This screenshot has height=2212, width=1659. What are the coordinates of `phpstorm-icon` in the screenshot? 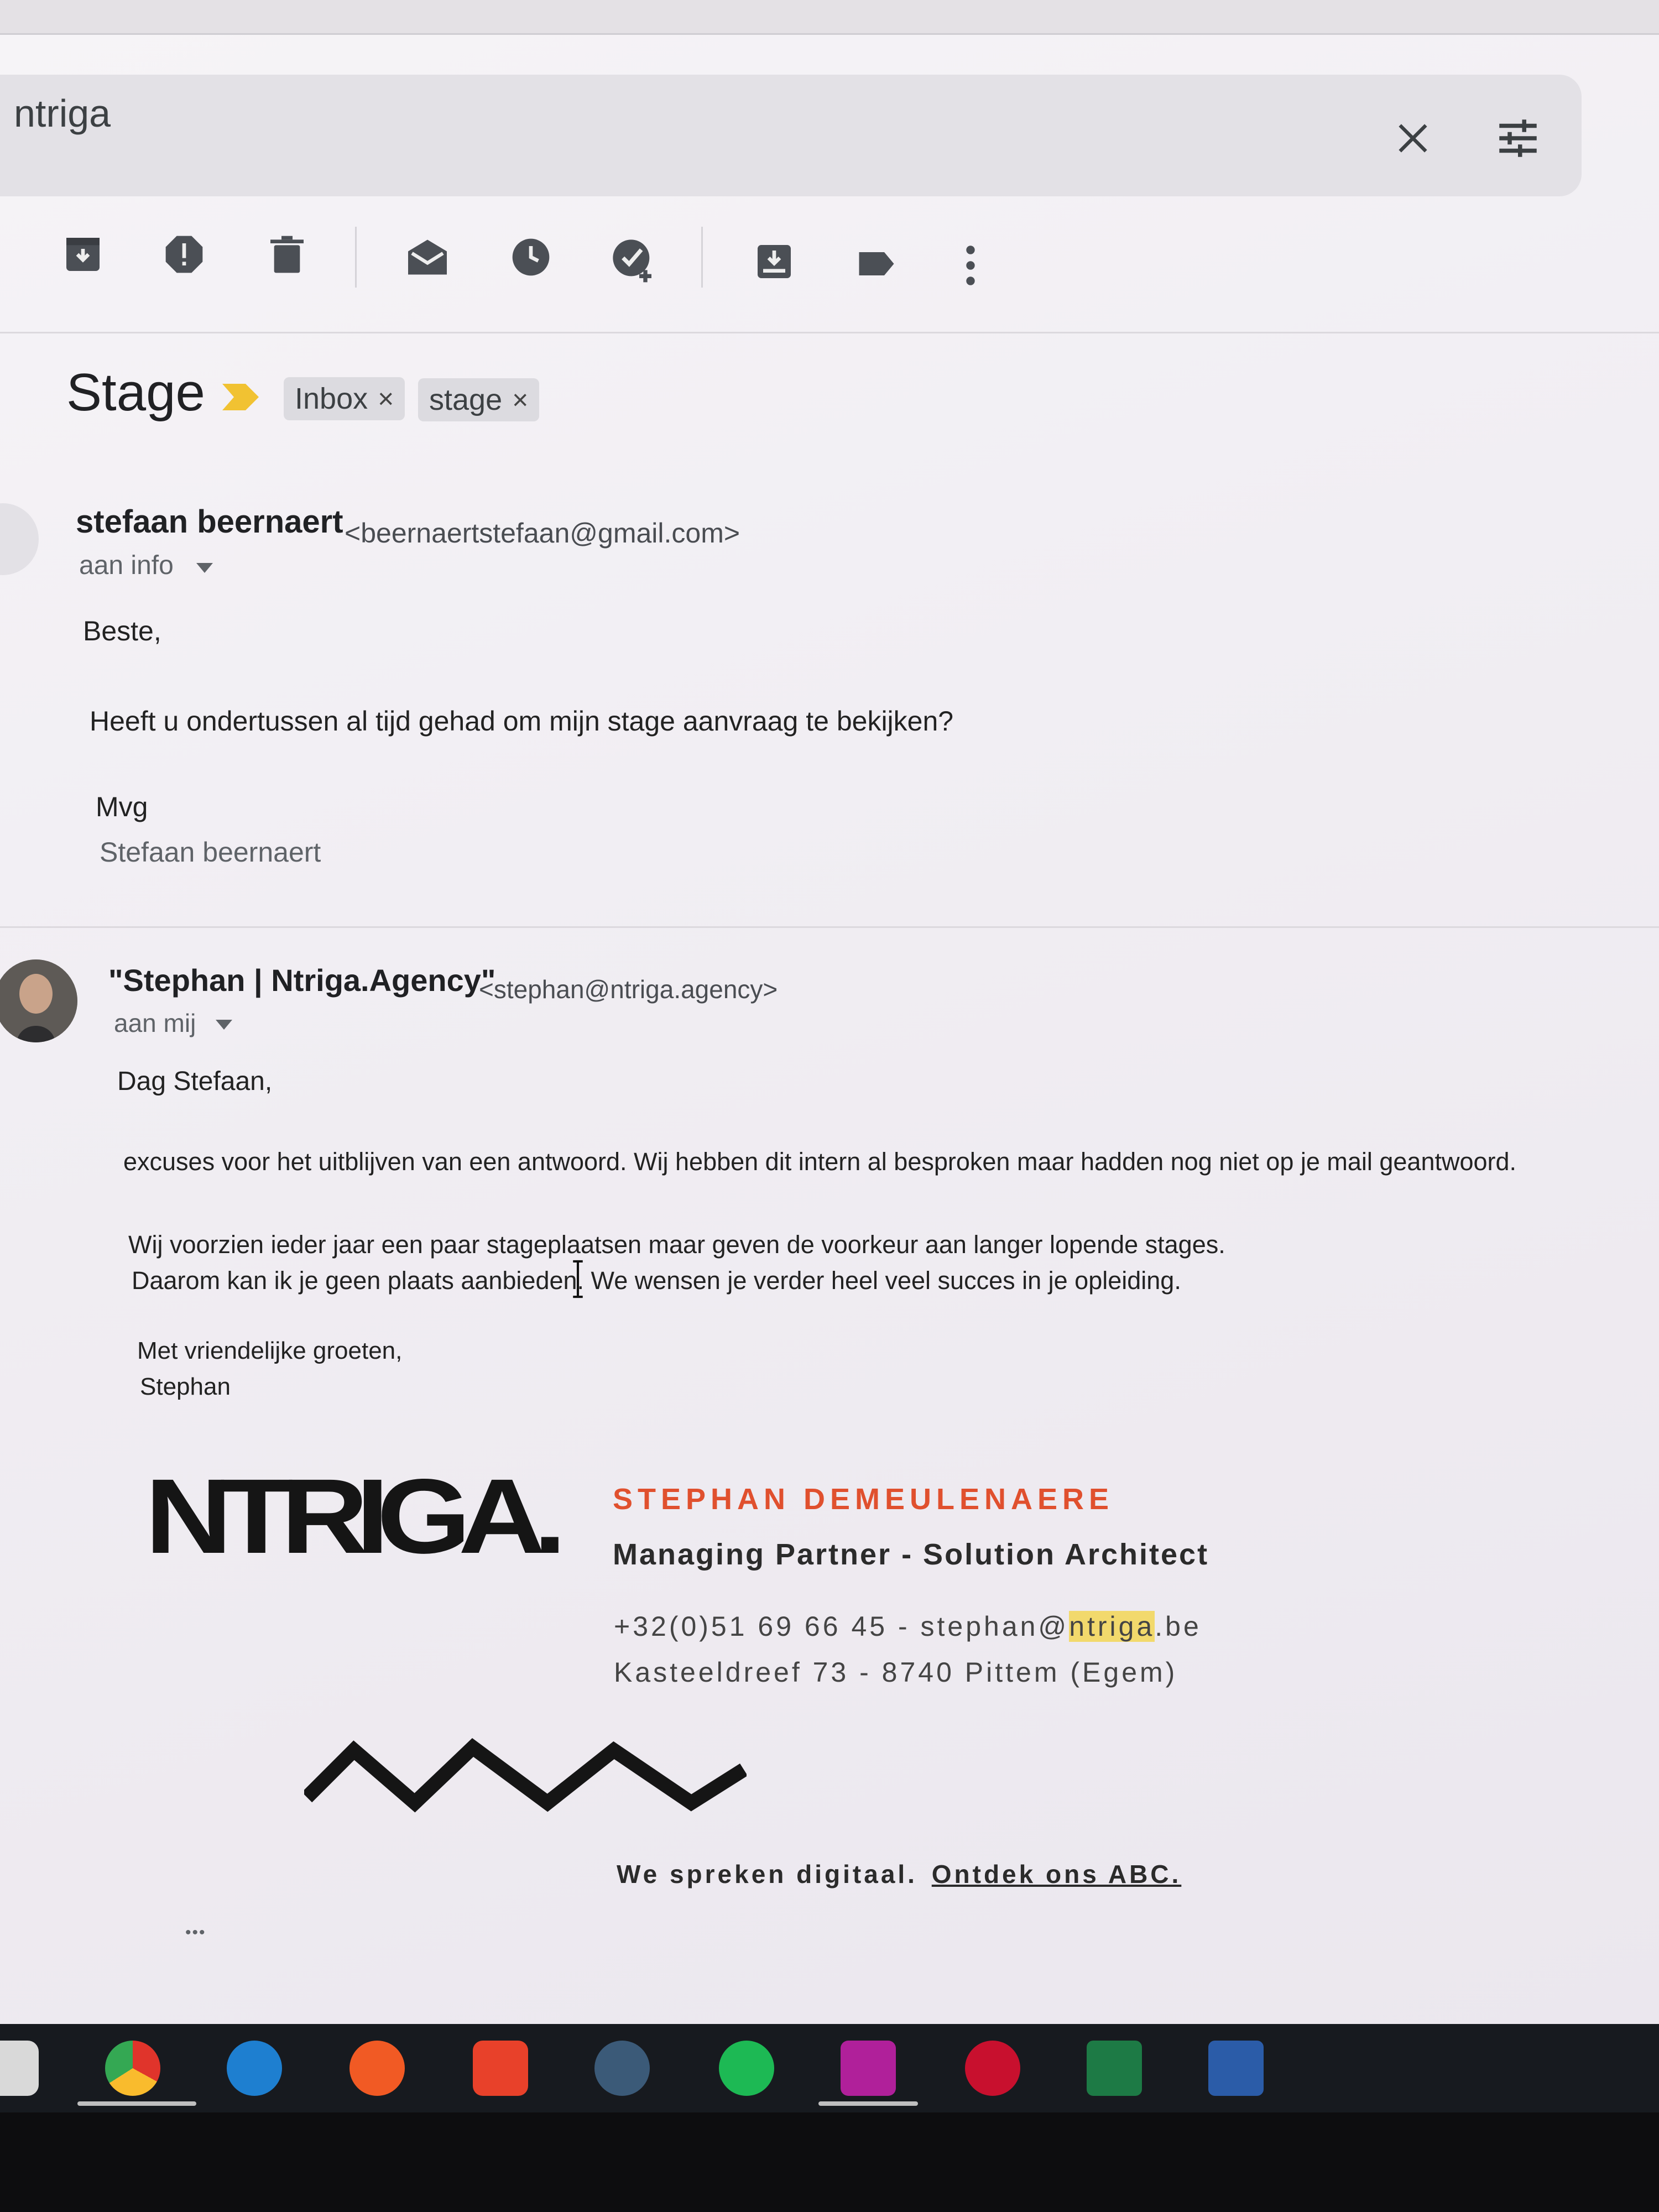 It's located at (868, 2068).